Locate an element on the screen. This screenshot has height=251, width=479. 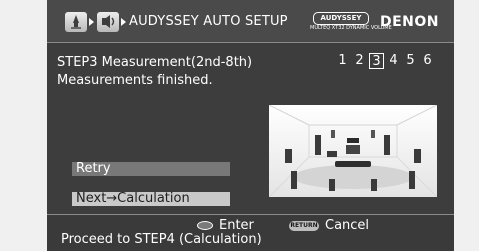
position-5: 5 is located at coordinates (410, 60).